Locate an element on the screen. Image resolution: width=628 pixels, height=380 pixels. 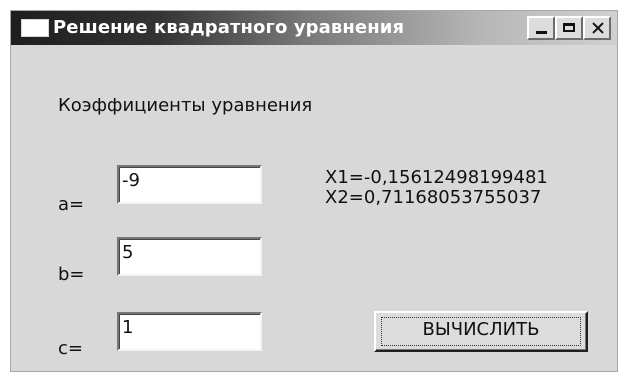
coefficient-a-label: a= is located at coordinates (71, 204).